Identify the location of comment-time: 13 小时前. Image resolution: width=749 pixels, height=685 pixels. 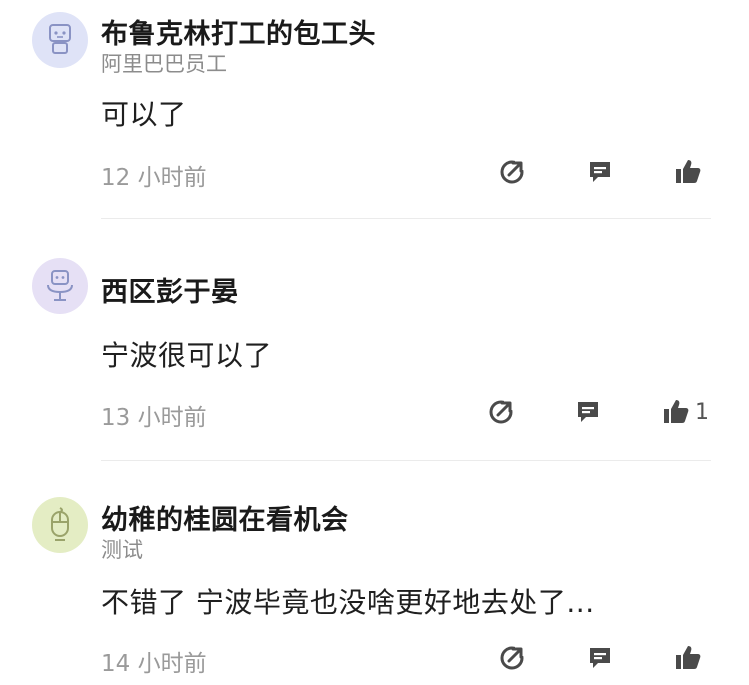
(154, 418).